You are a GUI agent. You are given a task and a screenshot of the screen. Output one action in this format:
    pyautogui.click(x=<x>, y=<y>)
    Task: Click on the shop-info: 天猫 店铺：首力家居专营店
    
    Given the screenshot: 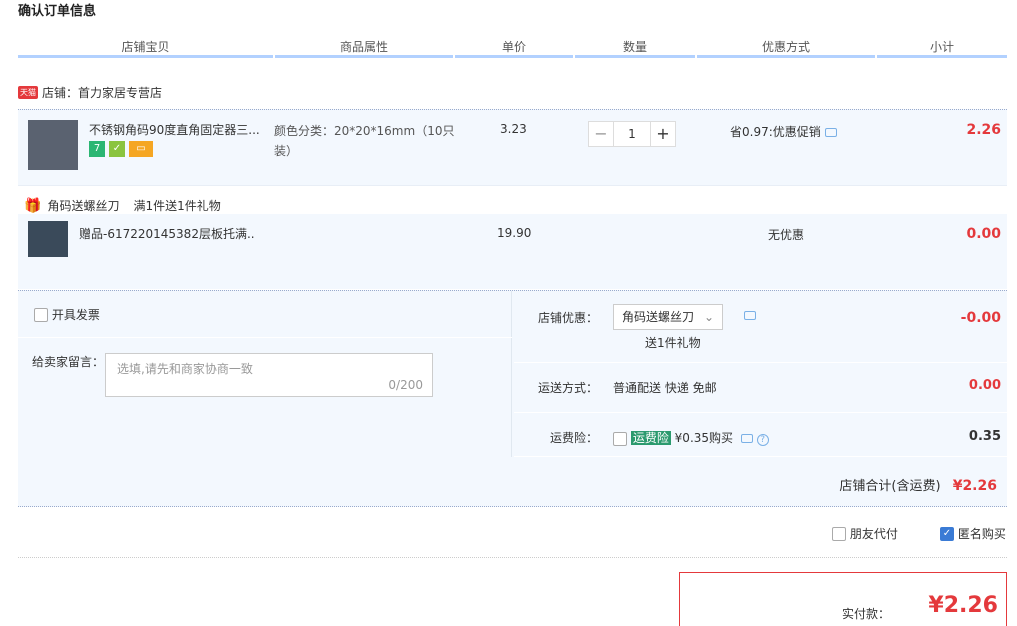 What is the action you would take?
    pyautogui.click(x=90, y=92)
    